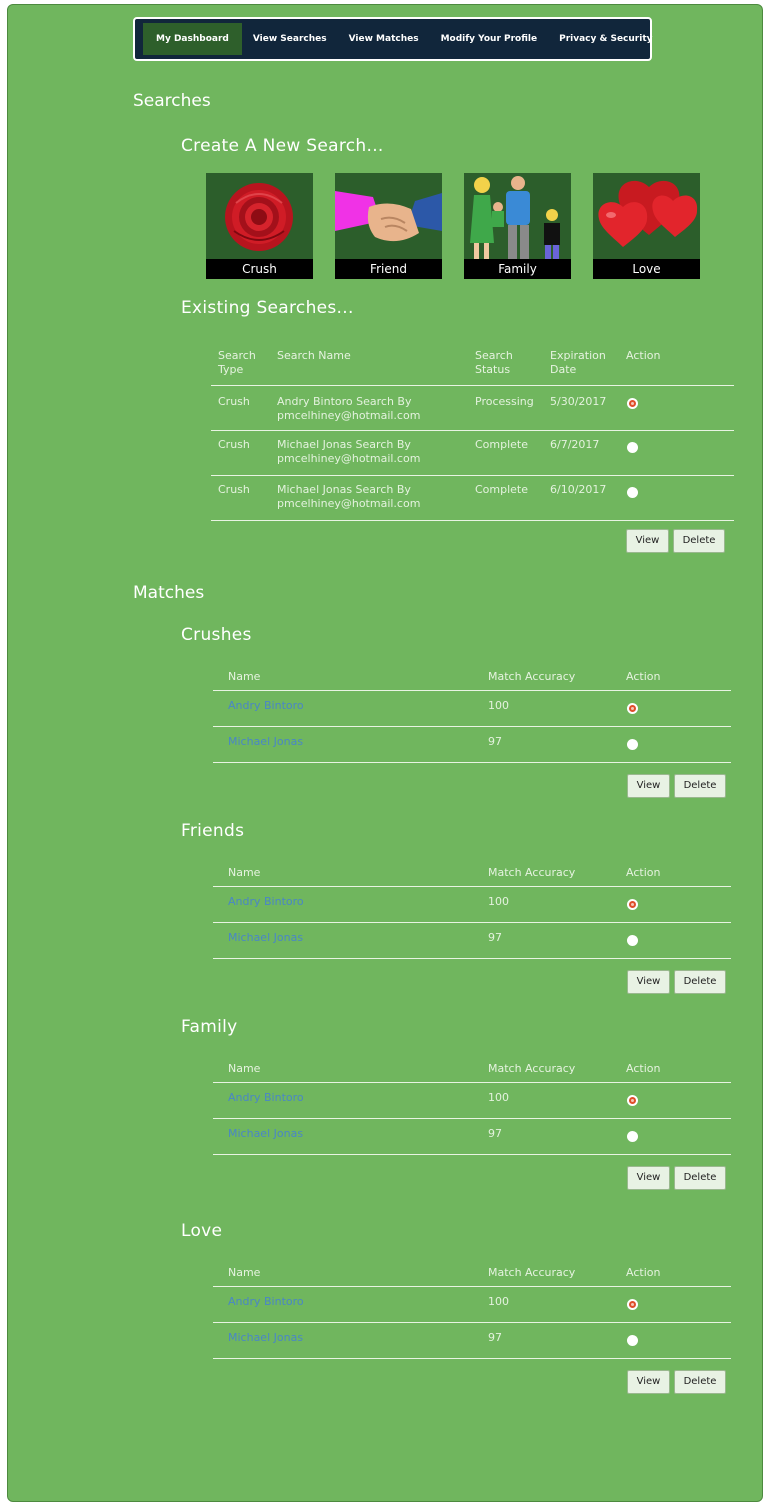  What do you see at coordinates (213, 831) in the screenshot?
I see `group-title: Friends` at bounding box center [213, 831].